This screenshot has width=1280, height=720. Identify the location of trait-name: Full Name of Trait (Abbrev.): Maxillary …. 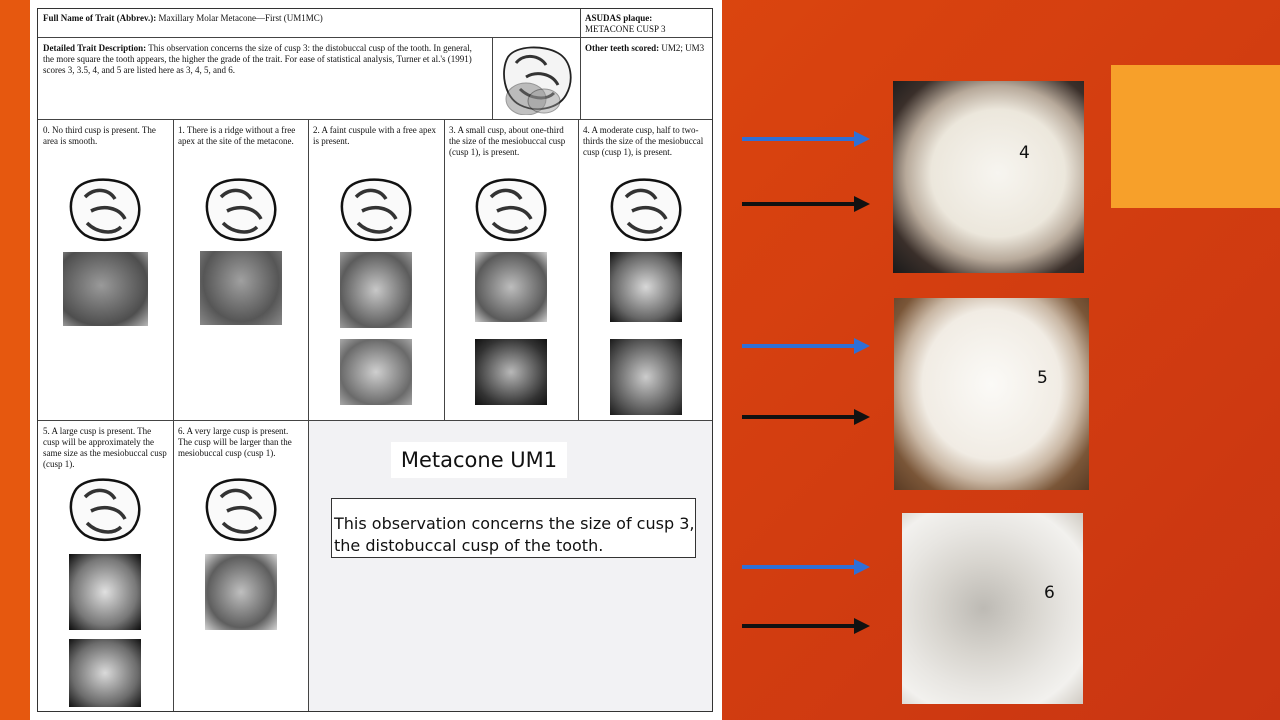
(308, 18).